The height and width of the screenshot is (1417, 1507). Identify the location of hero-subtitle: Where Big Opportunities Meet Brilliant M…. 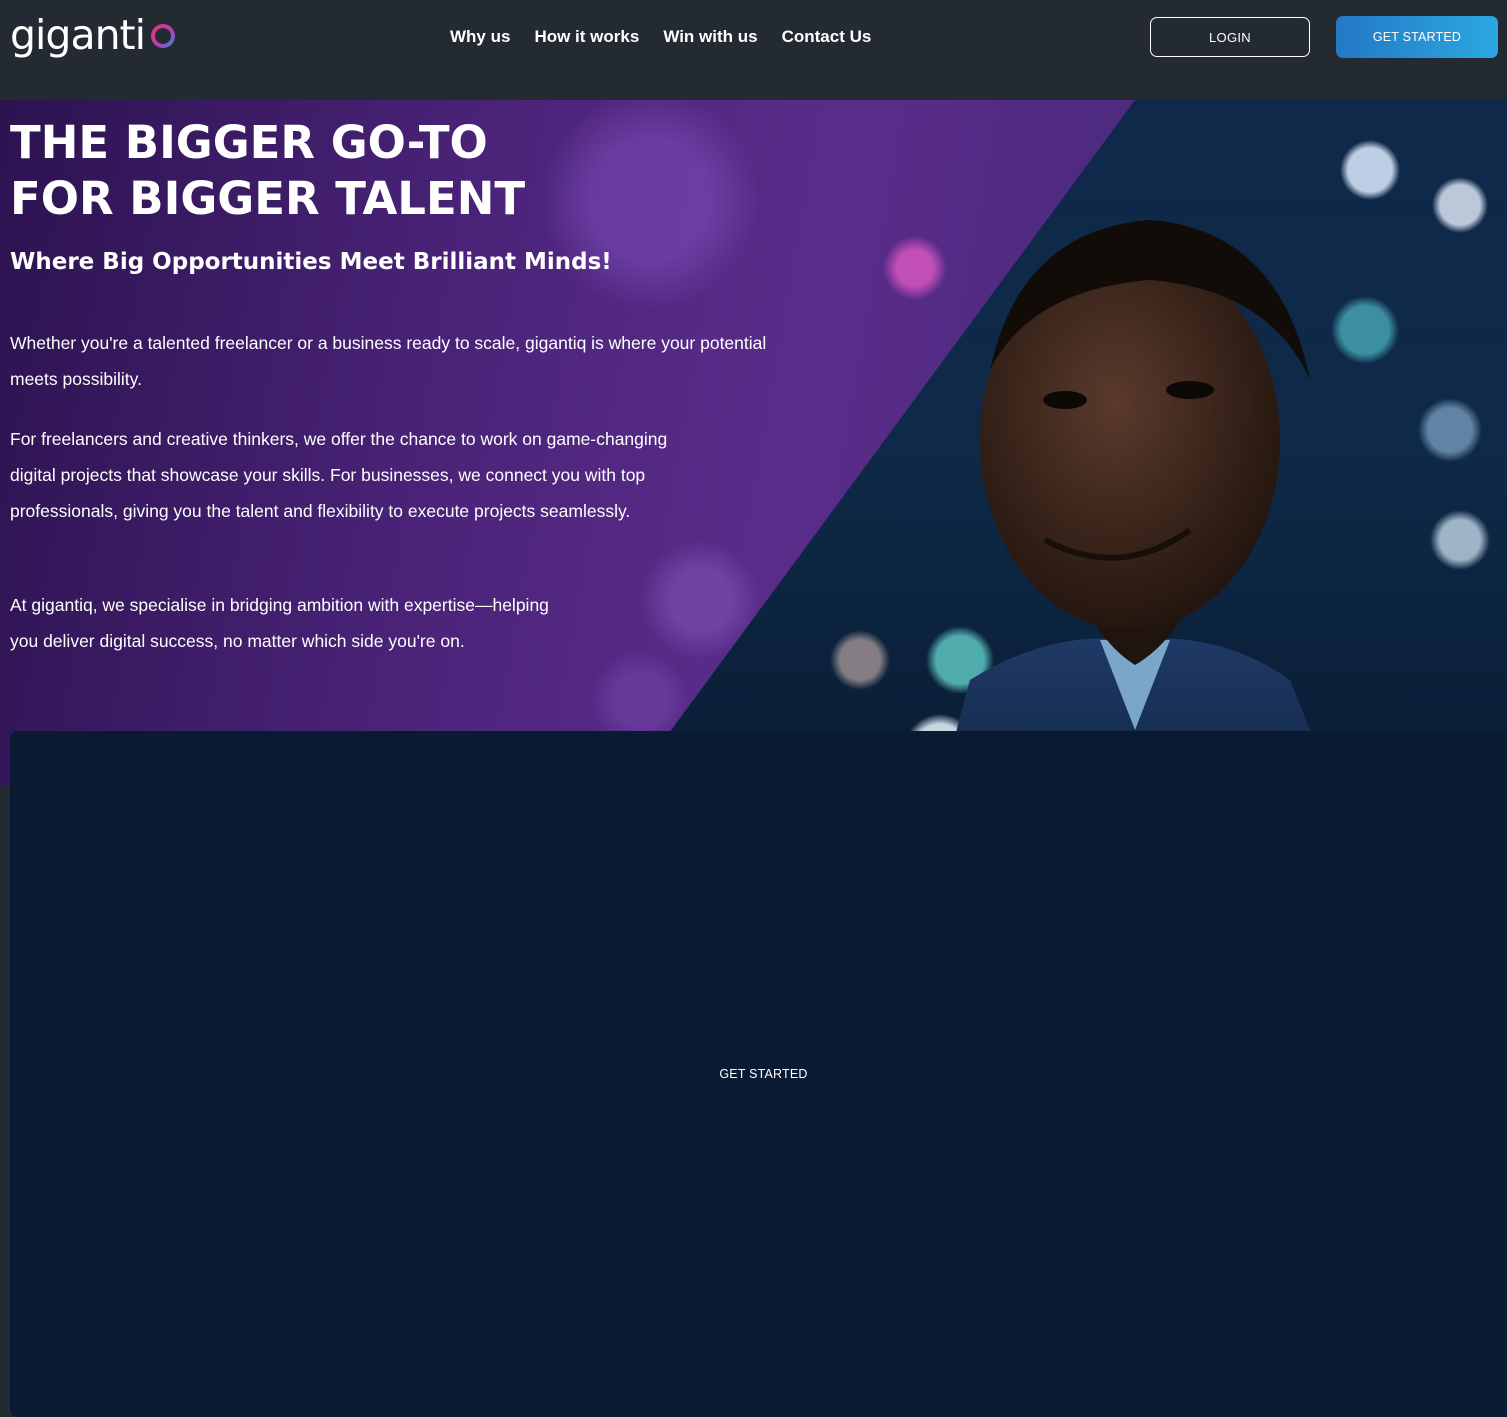
(311, 262).